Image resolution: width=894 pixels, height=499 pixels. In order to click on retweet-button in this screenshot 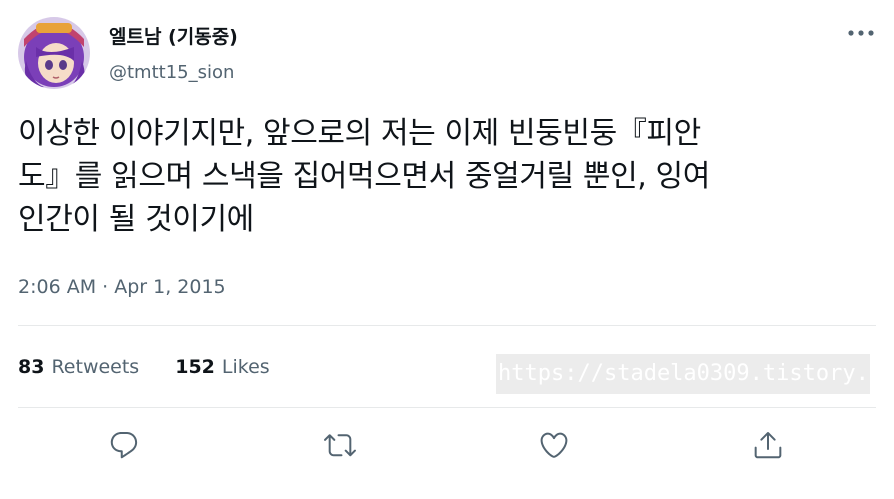, I will do `click(340, 445)`.